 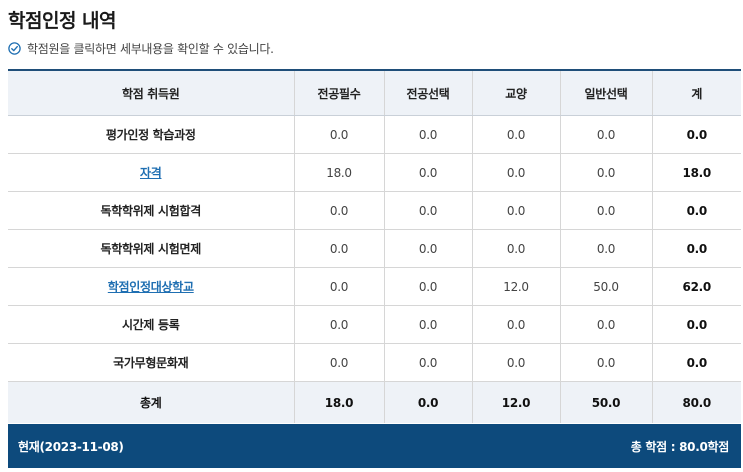 I want to click on table-row: 국가무형문화재 0.0 0.0 0.0 0.0 0.0, so click(x=374, y=362).